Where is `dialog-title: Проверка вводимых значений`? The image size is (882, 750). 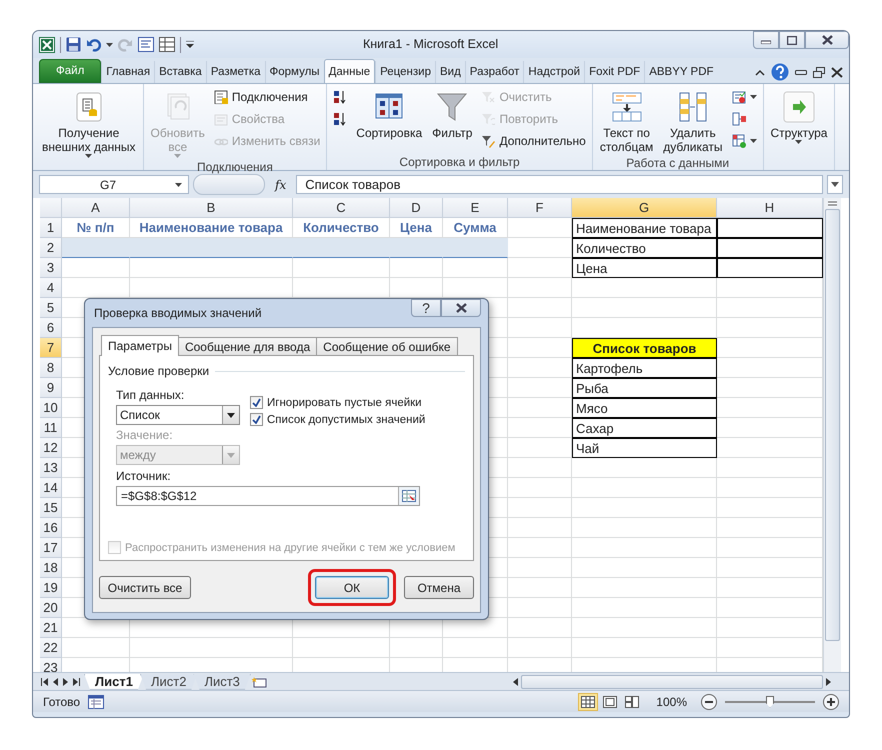 dialog-title: Проверка вводимых значений is located at coordinates (177, 313).